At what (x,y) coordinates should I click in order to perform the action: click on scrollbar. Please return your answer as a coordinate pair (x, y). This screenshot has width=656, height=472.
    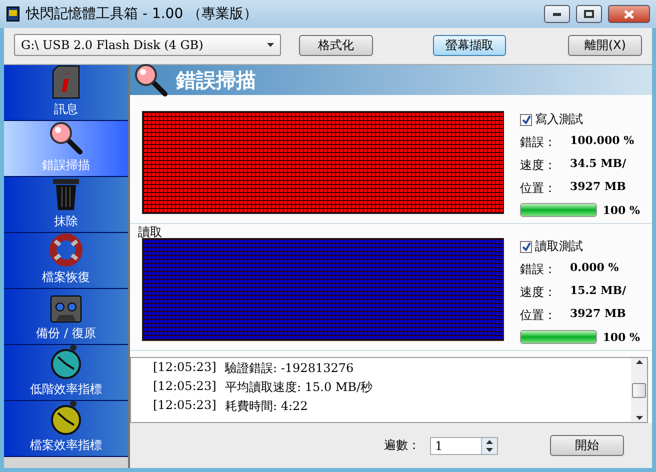
    Looking at the image, I should click on (639, 390).